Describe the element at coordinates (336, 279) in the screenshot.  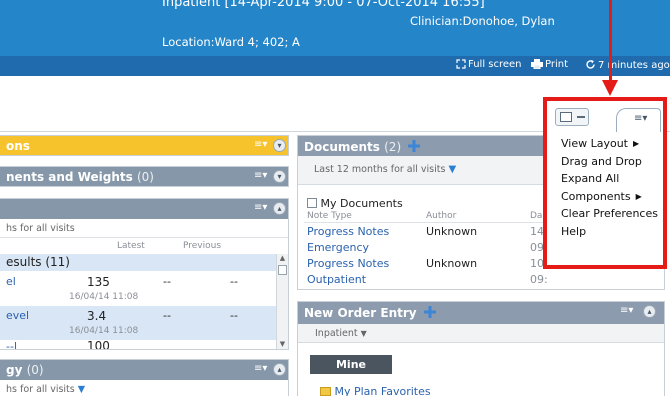
I see `document-type: Outpatient` at that location.